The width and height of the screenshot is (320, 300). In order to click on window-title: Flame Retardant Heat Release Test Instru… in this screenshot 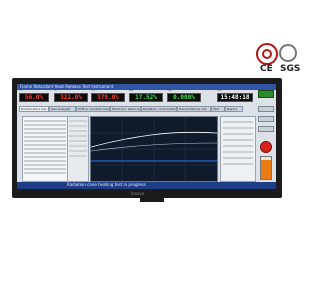, I will do `click(67, 86)`.